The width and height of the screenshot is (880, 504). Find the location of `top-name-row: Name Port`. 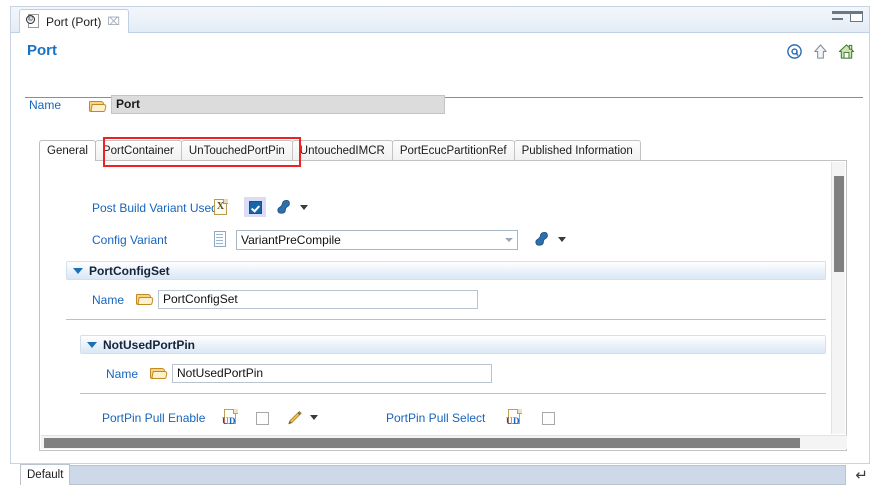

top-name-row: Name Port is located at coordinates (440, 106).